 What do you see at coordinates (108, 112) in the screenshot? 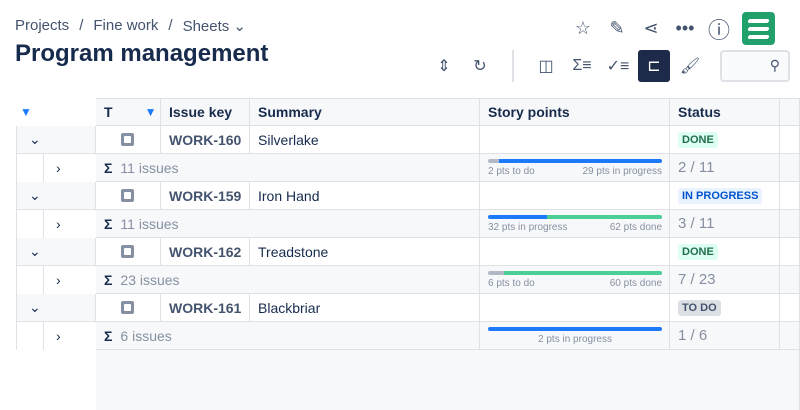
I see `header-label: T` at bounding box center [108, 112].